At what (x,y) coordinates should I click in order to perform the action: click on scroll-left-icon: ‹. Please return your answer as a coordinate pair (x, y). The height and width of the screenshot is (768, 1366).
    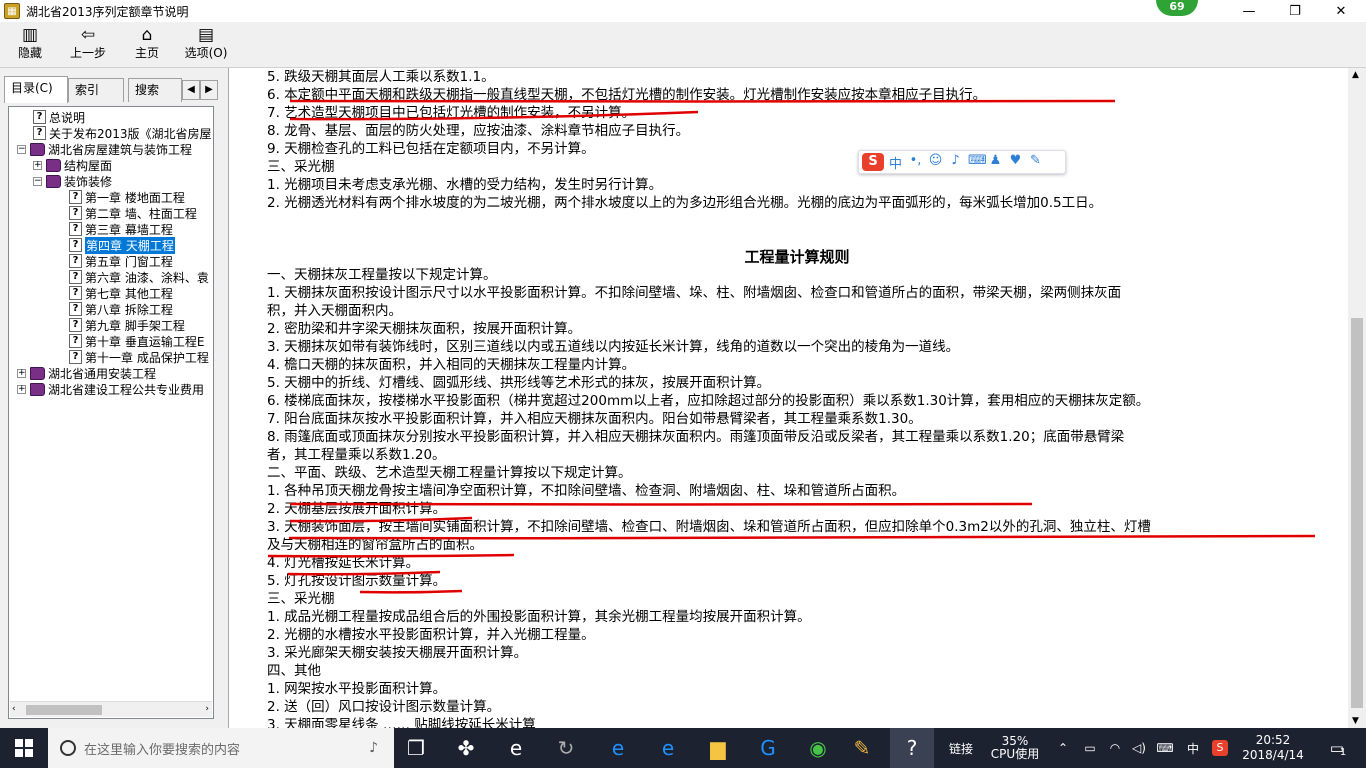
    Looking at the image, I should click on (14, 709).